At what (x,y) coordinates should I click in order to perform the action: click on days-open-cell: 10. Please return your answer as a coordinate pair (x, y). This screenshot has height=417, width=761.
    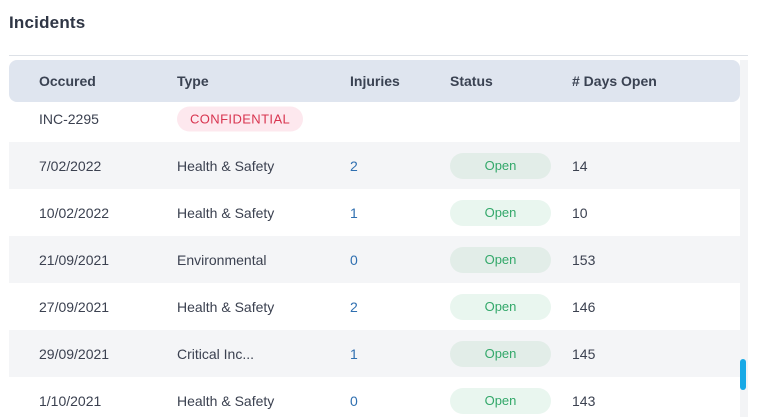
    Looking at the image, I should click on (580, 212).